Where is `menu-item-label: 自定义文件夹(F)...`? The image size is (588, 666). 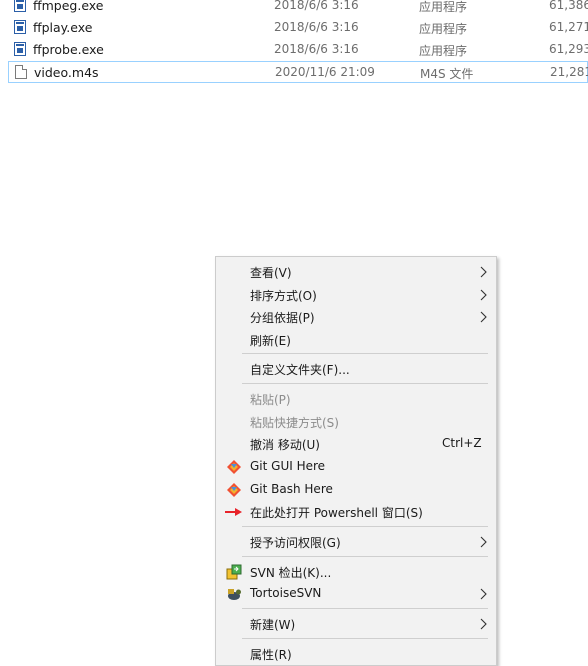
menu-item-label: 自定义文件夹(F)... is located at coordinates (300, 370).